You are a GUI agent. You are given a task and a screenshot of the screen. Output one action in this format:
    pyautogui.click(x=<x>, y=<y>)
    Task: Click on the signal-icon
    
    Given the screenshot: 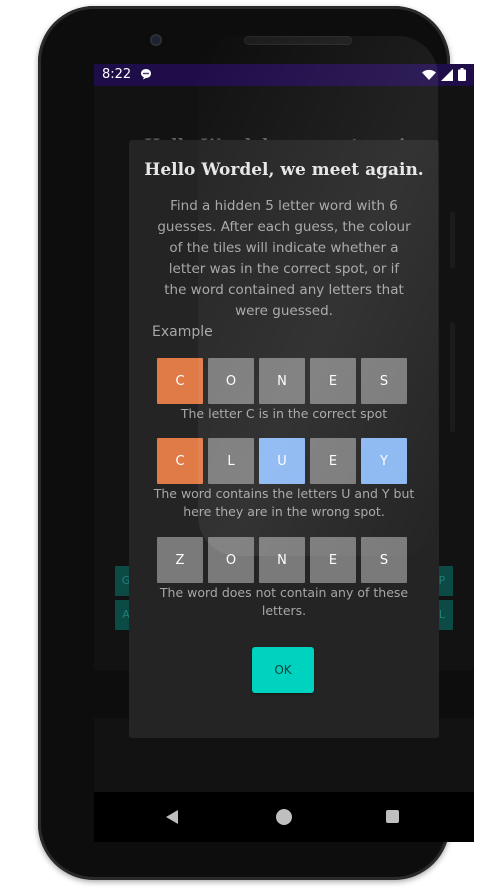 What is the action you would take?
    pyautogui.click(x=447, y=74)
    